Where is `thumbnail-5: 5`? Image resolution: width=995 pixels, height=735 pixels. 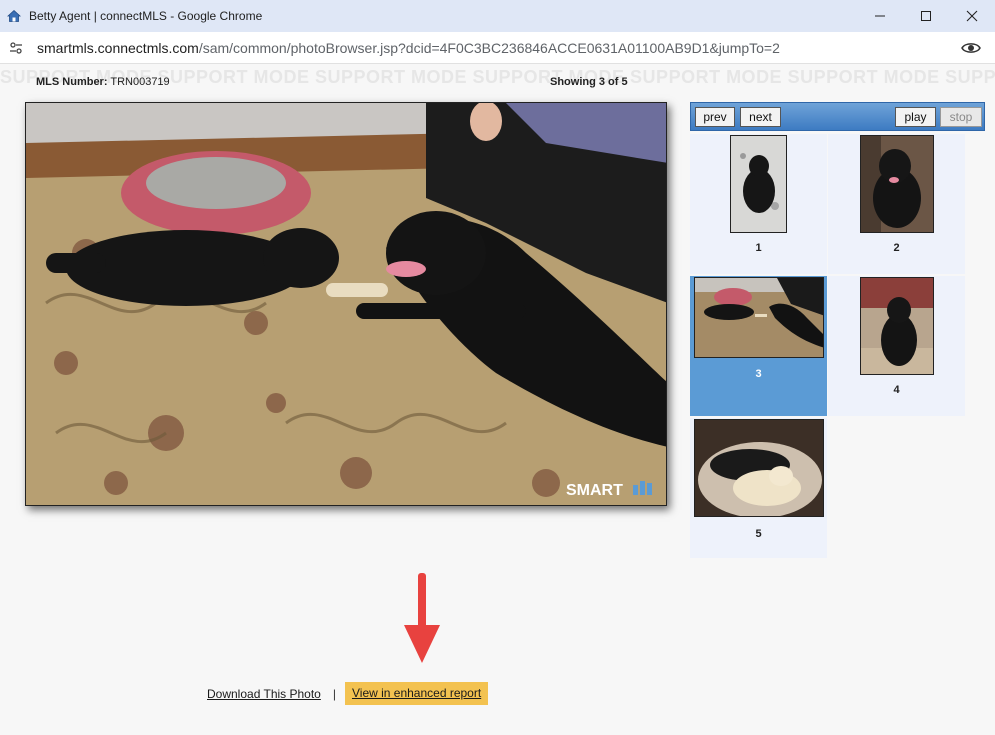
thumbnail-5: 5 is located at coordinates (758, 488).